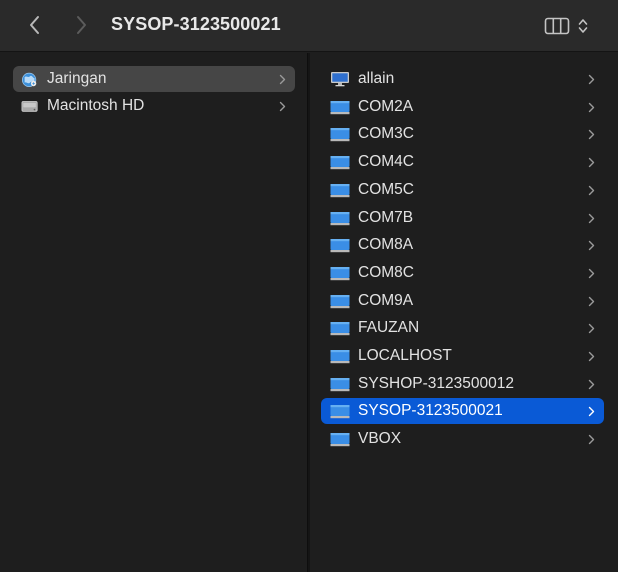 This screenshot has height=572, width=618. I want to click on chevron-up-down-icon, so click(583, 26).